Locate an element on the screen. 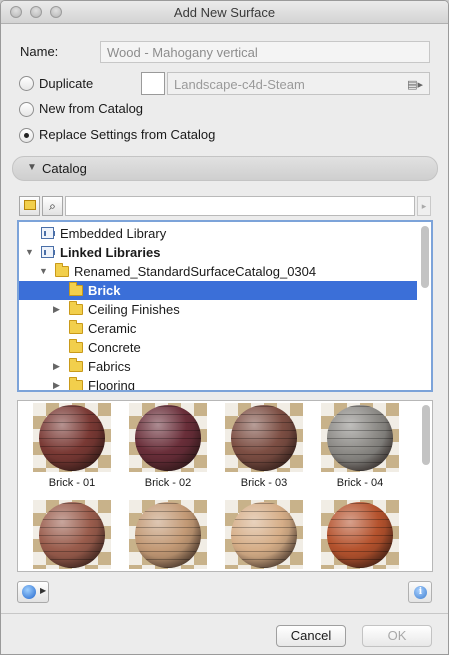 This screenshot has height=655, width=449. folder-view-button is located at coordinates (29, 206).